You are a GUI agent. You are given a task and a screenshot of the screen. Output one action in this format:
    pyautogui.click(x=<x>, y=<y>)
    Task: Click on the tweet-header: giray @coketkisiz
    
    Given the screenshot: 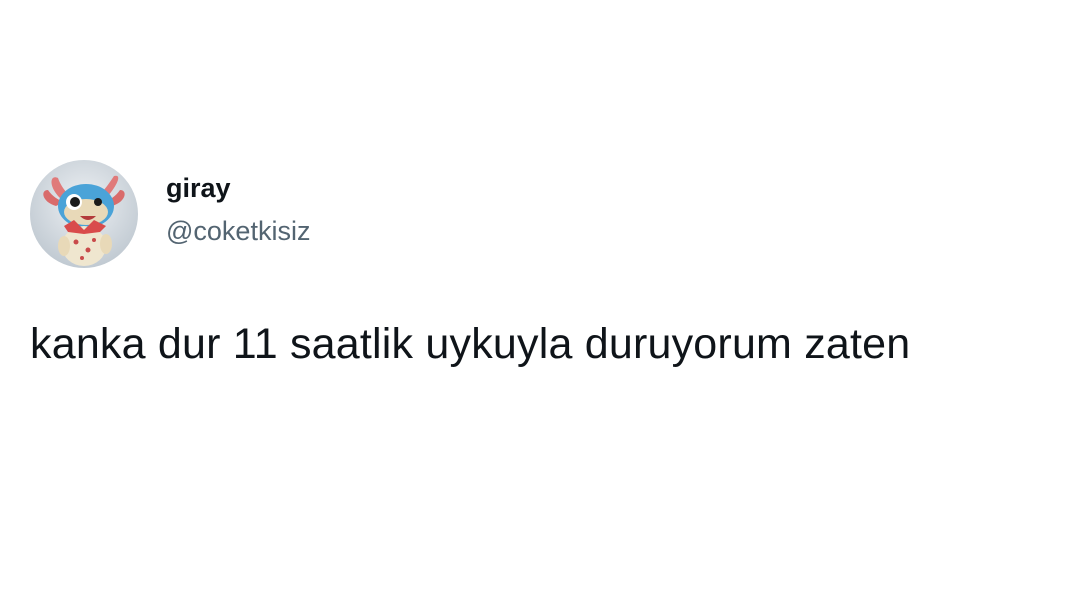 What is the action you would take?
    pyautogui.click(x=170, y=214)
    